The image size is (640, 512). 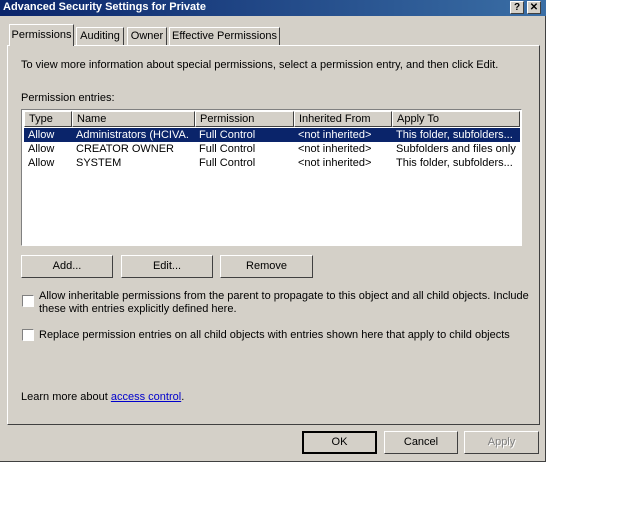 I want to click on column-header-type: Type, so click(x=48, y=119).